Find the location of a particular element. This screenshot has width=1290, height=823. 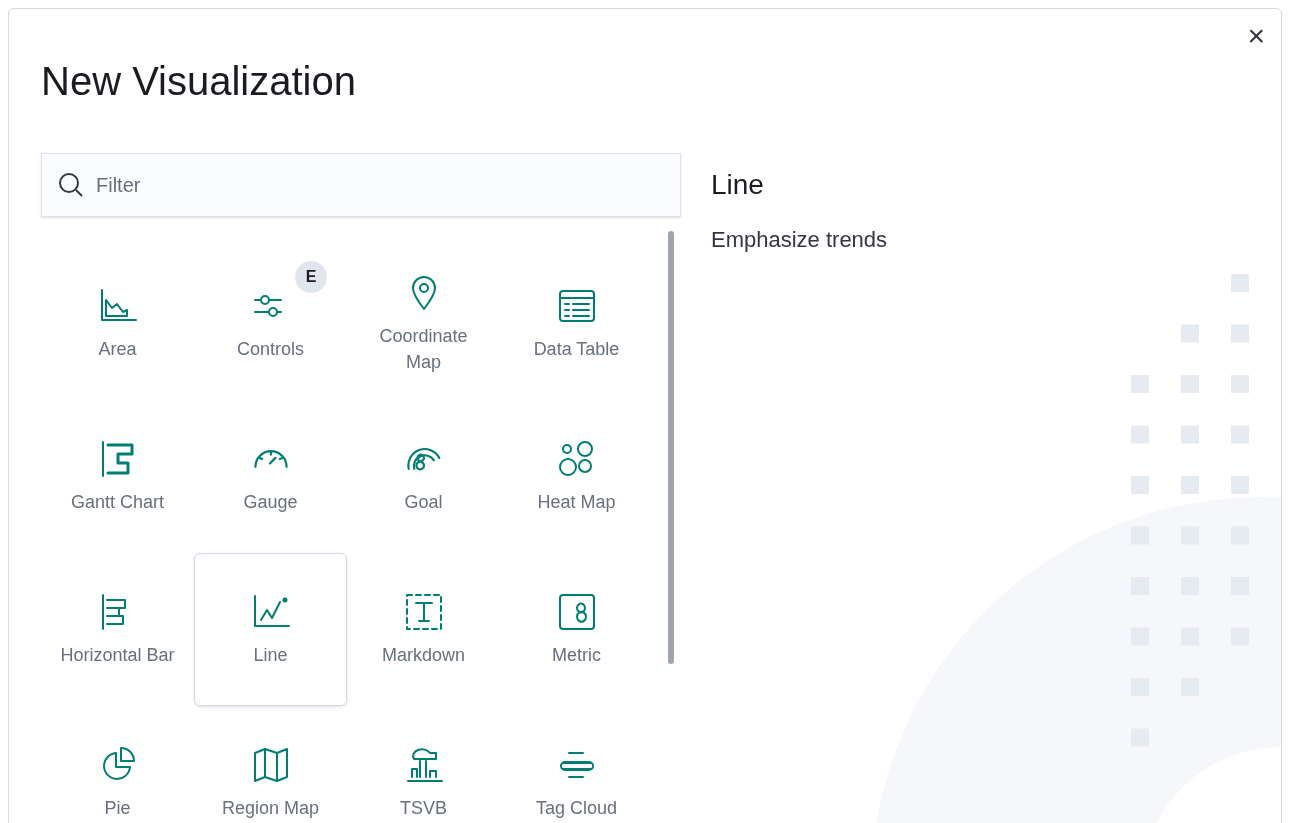

gauge-icon is located at coordinates (270, 458).